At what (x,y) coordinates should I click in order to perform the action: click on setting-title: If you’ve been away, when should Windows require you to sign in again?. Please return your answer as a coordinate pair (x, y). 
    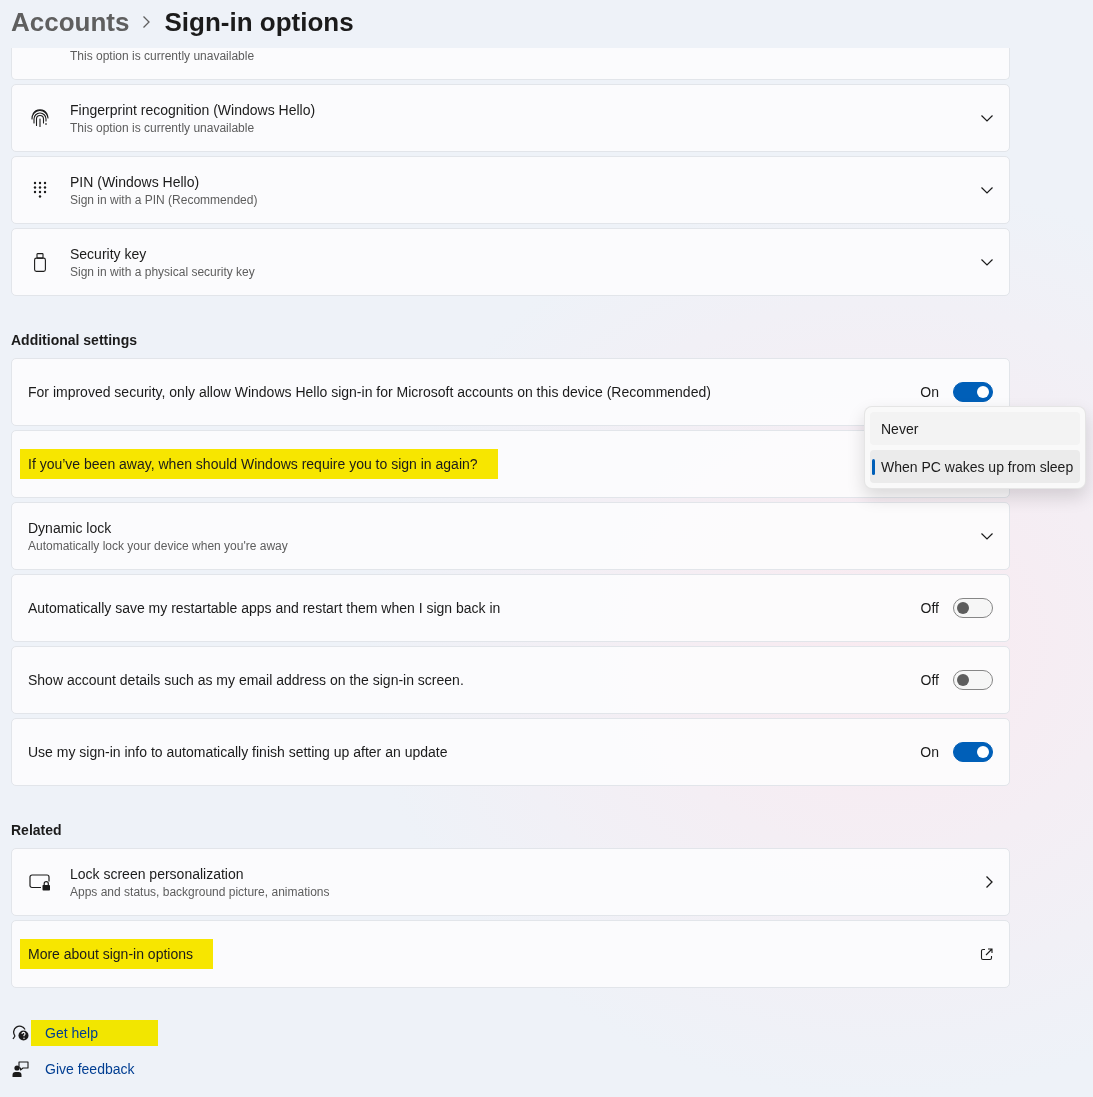
    Looking at the image, I should click on (259, 464).